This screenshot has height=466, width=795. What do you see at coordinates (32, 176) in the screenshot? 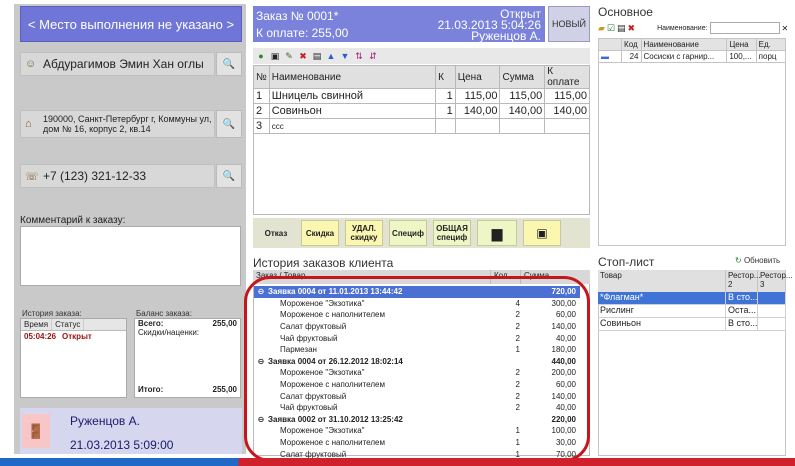
I see `phone-icon: ☏` at bounding box center [32, 176].